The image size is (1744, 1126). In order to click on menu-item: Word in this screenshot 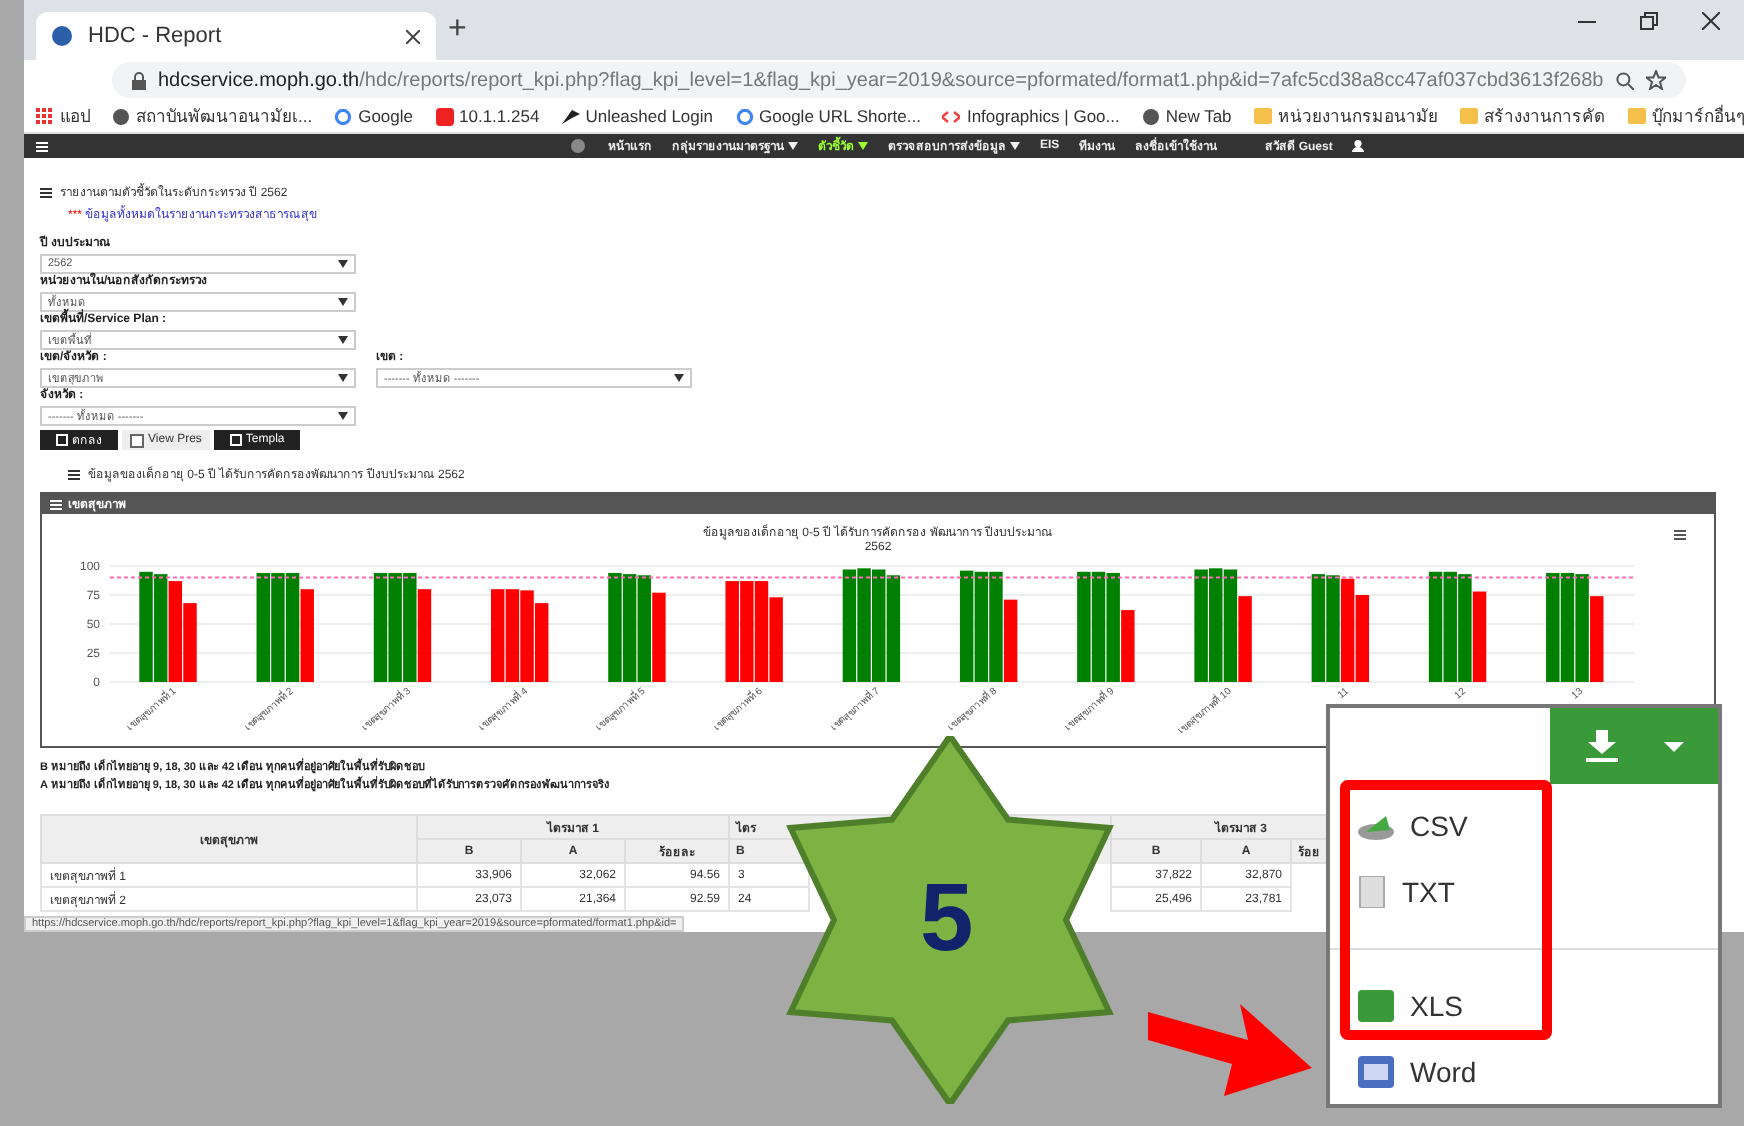, I will do `click(1417, 1072)`.